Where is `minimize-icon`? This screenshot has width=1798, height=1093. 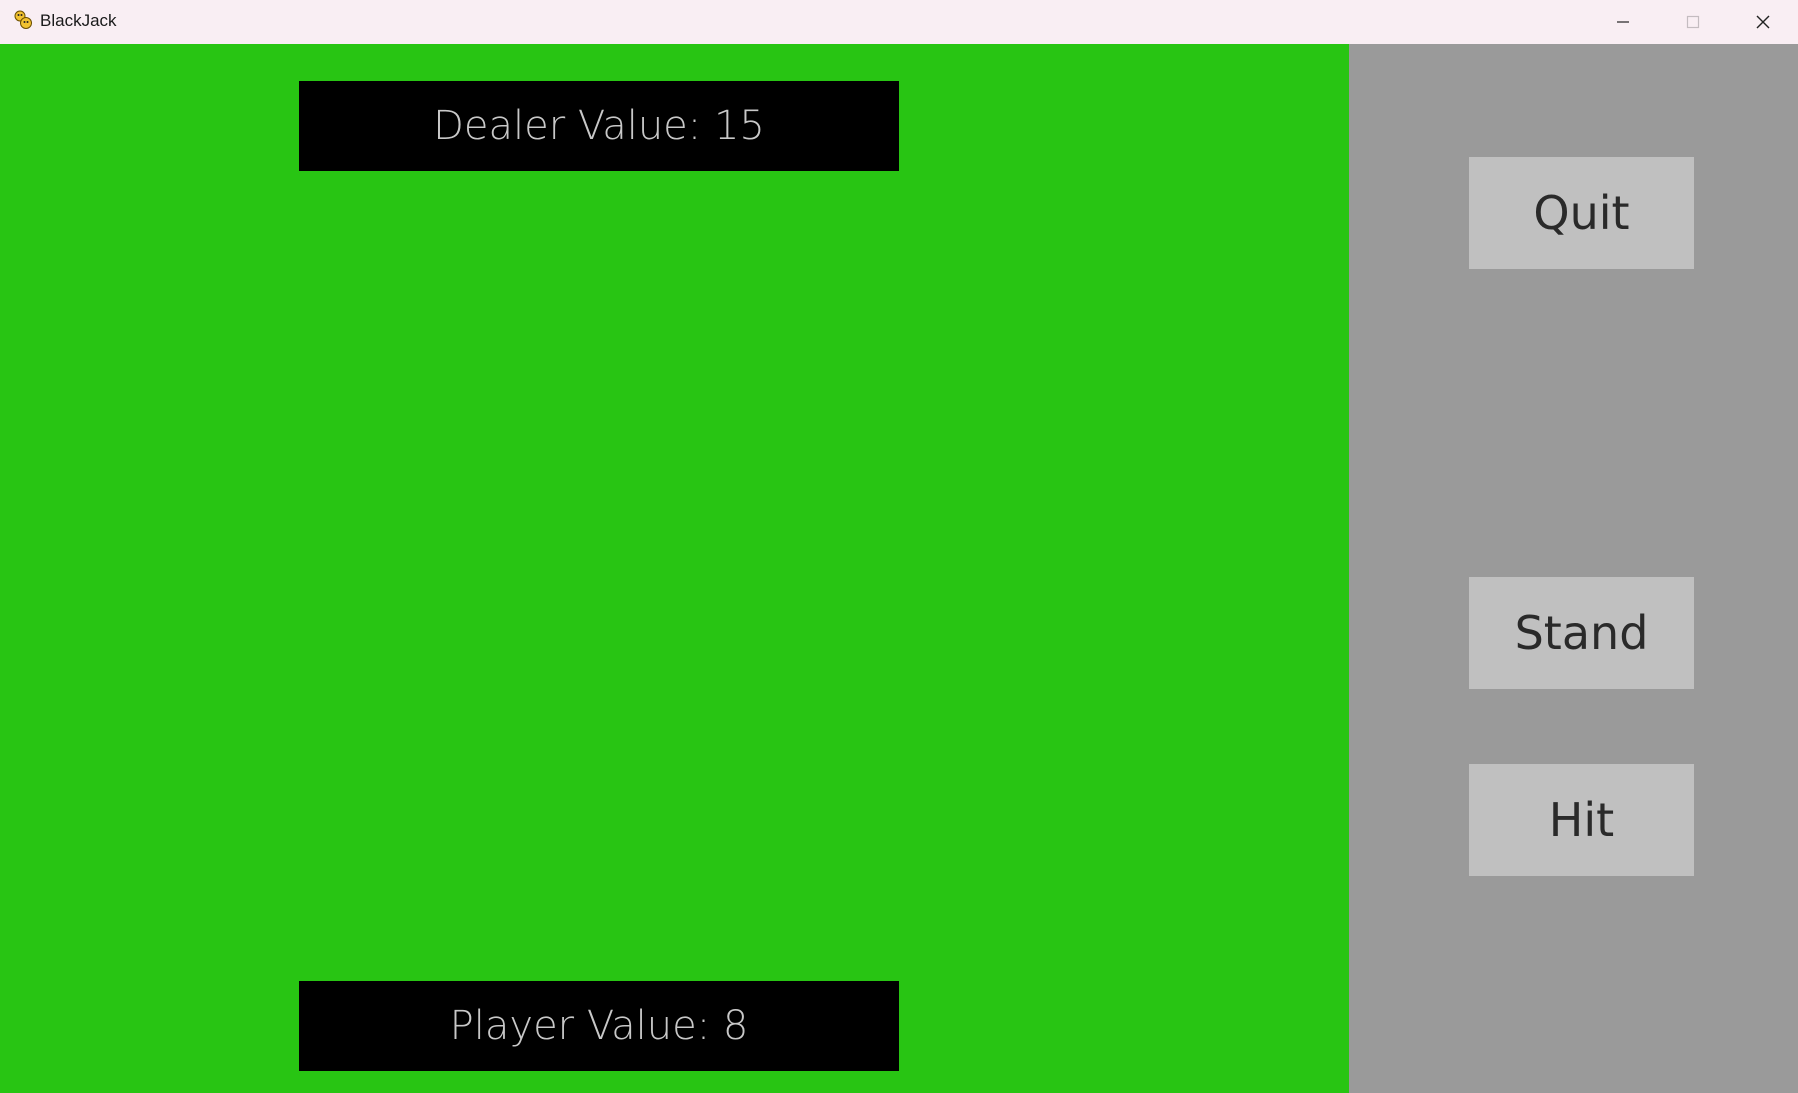
minimize-icon is located at coordinates (1623, 22).